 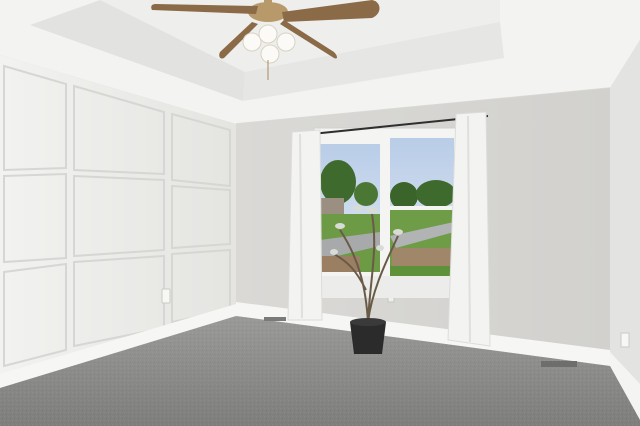 What do you see at coordinates (305, 225) in the screenshot?
I see `curtain-left` at bounding box center [305, 225].